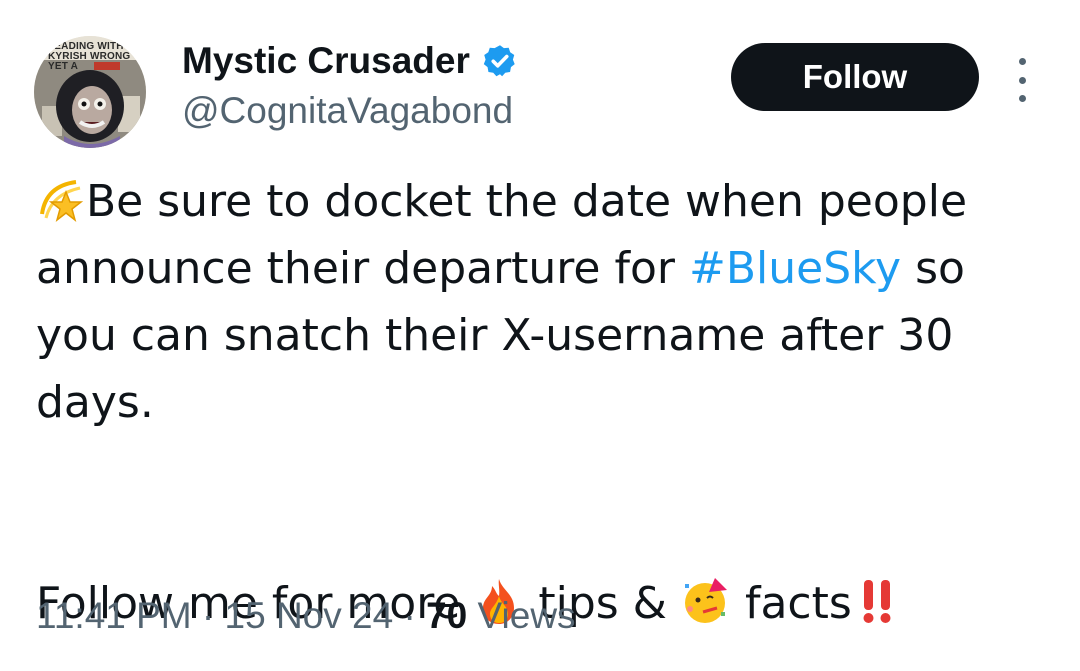 This screenshot has height=671, width=1080. Describe the element at coordinates (309, 615) in the screenshot. I see `tweet-date: 15 Nov 24` at that location.